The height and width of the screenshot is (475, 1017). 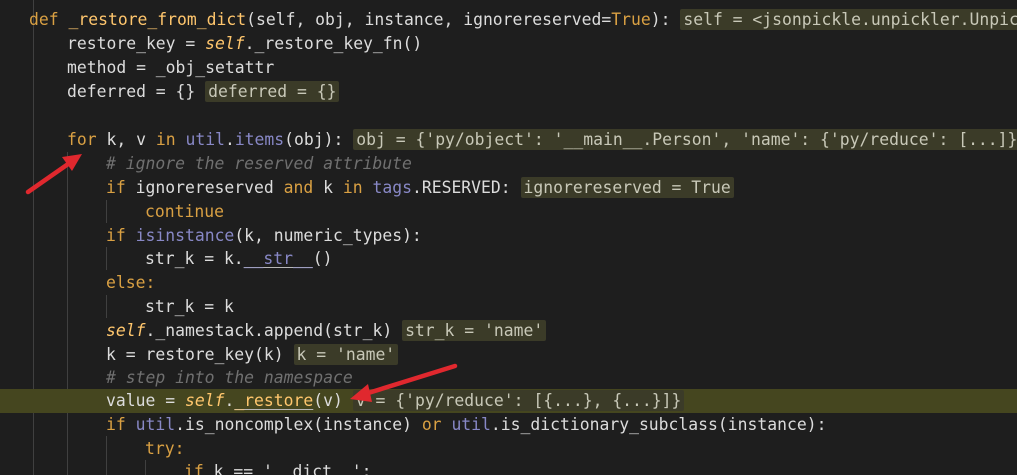 What do you see at coordinates (508, 259) in the screenshot?
I see `code-line: str_k = k.__str__()` at bounding box center [508, 259].